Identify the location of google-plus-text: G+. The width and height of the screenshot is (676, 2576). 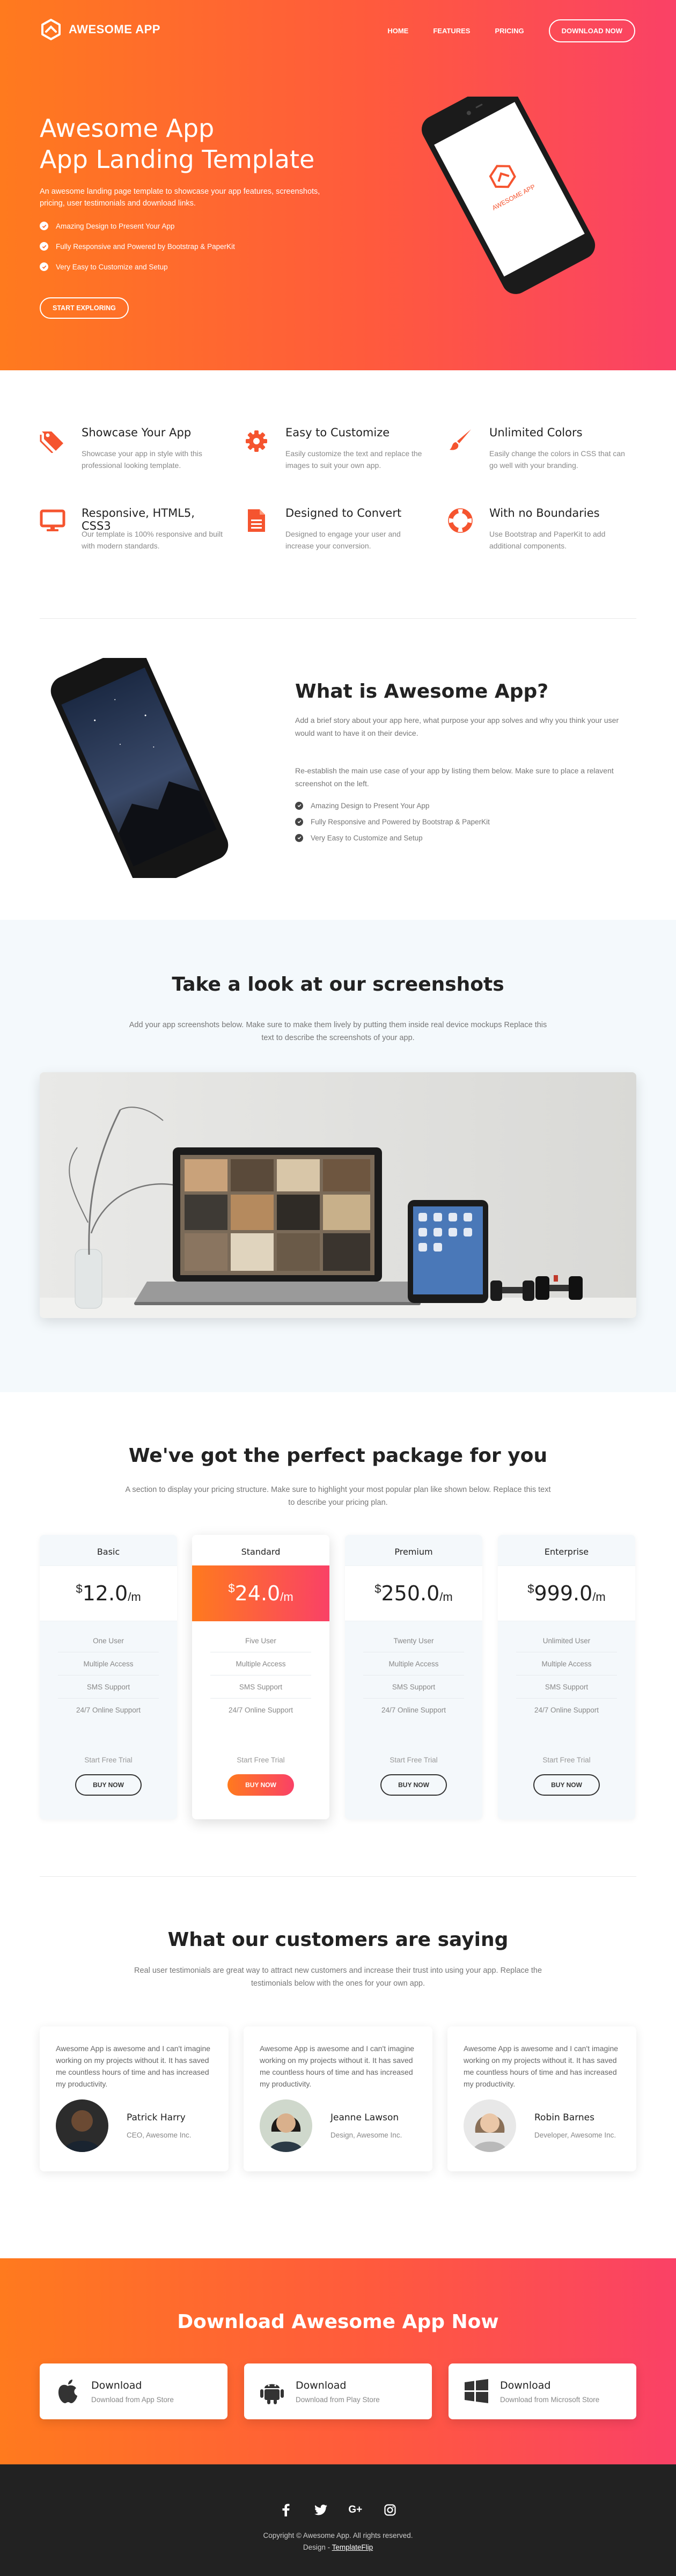
(355, 2509).